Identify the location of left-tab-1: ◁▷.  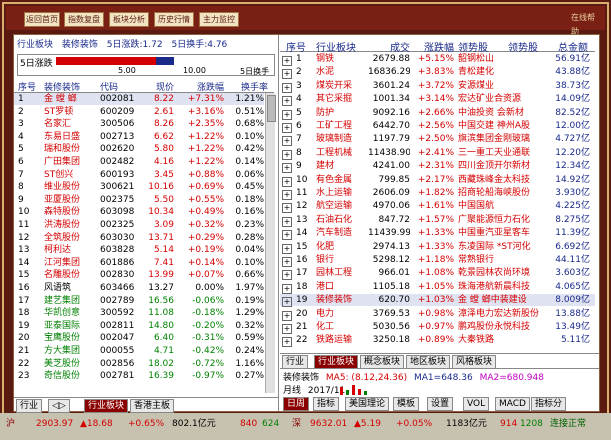
(59, 406).